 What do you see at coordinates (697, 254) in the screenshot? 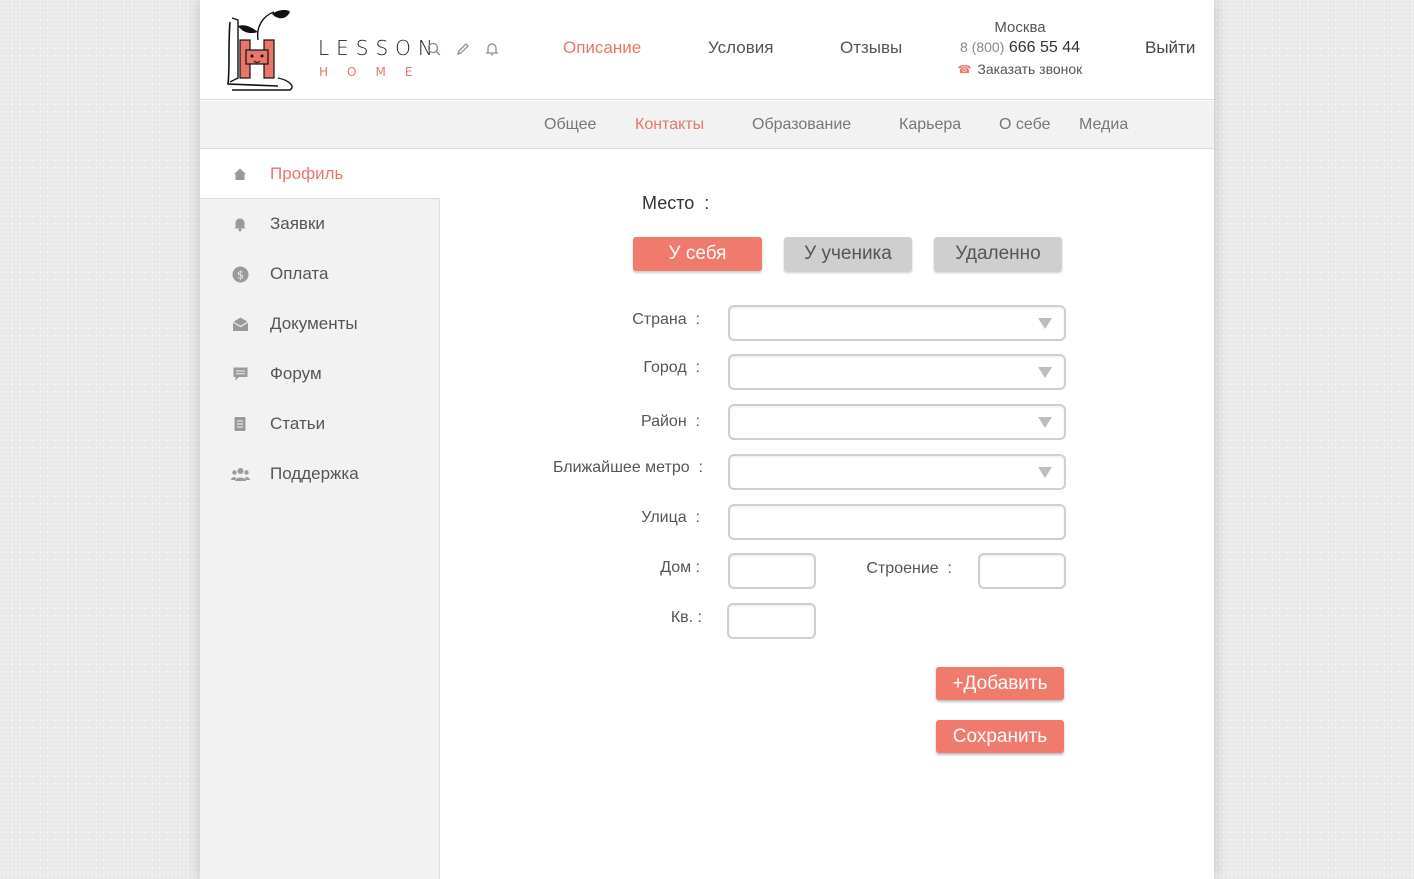
I see `place-option-home: У себя` at bounding box center [697, 254].